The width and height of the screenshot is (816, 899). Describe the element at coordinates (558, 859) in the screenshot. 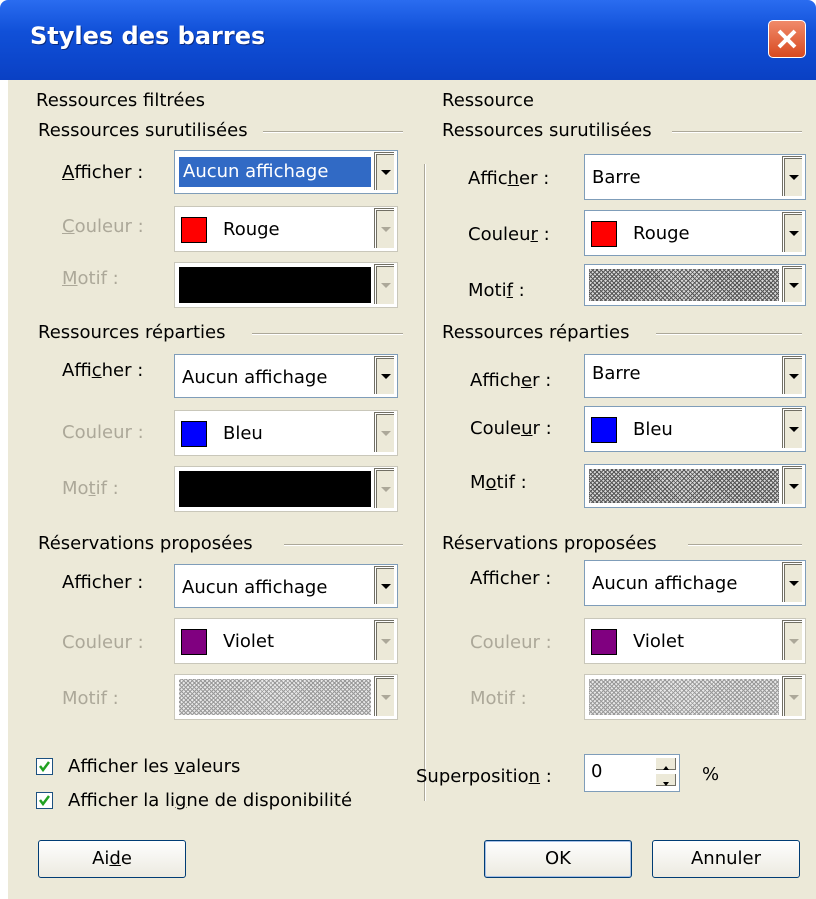

I see `ok-button: OK` at that location.